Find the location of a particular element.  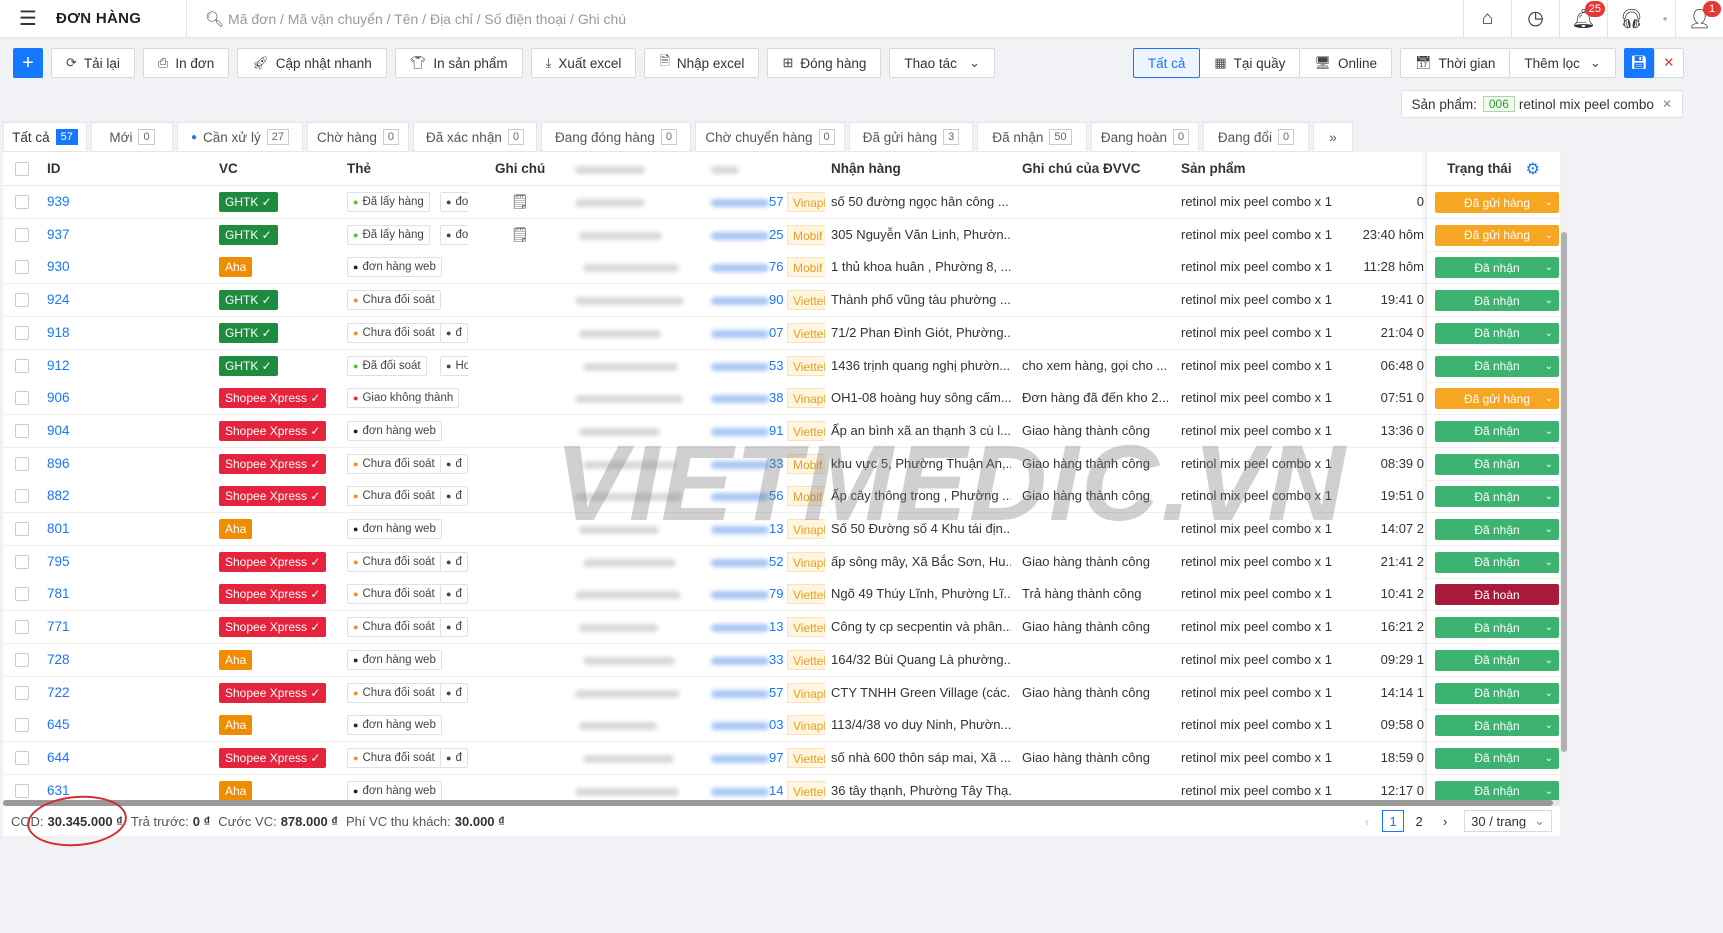

tab-returning: Đang hoàn 0 is located at coordinates (1145, 137).